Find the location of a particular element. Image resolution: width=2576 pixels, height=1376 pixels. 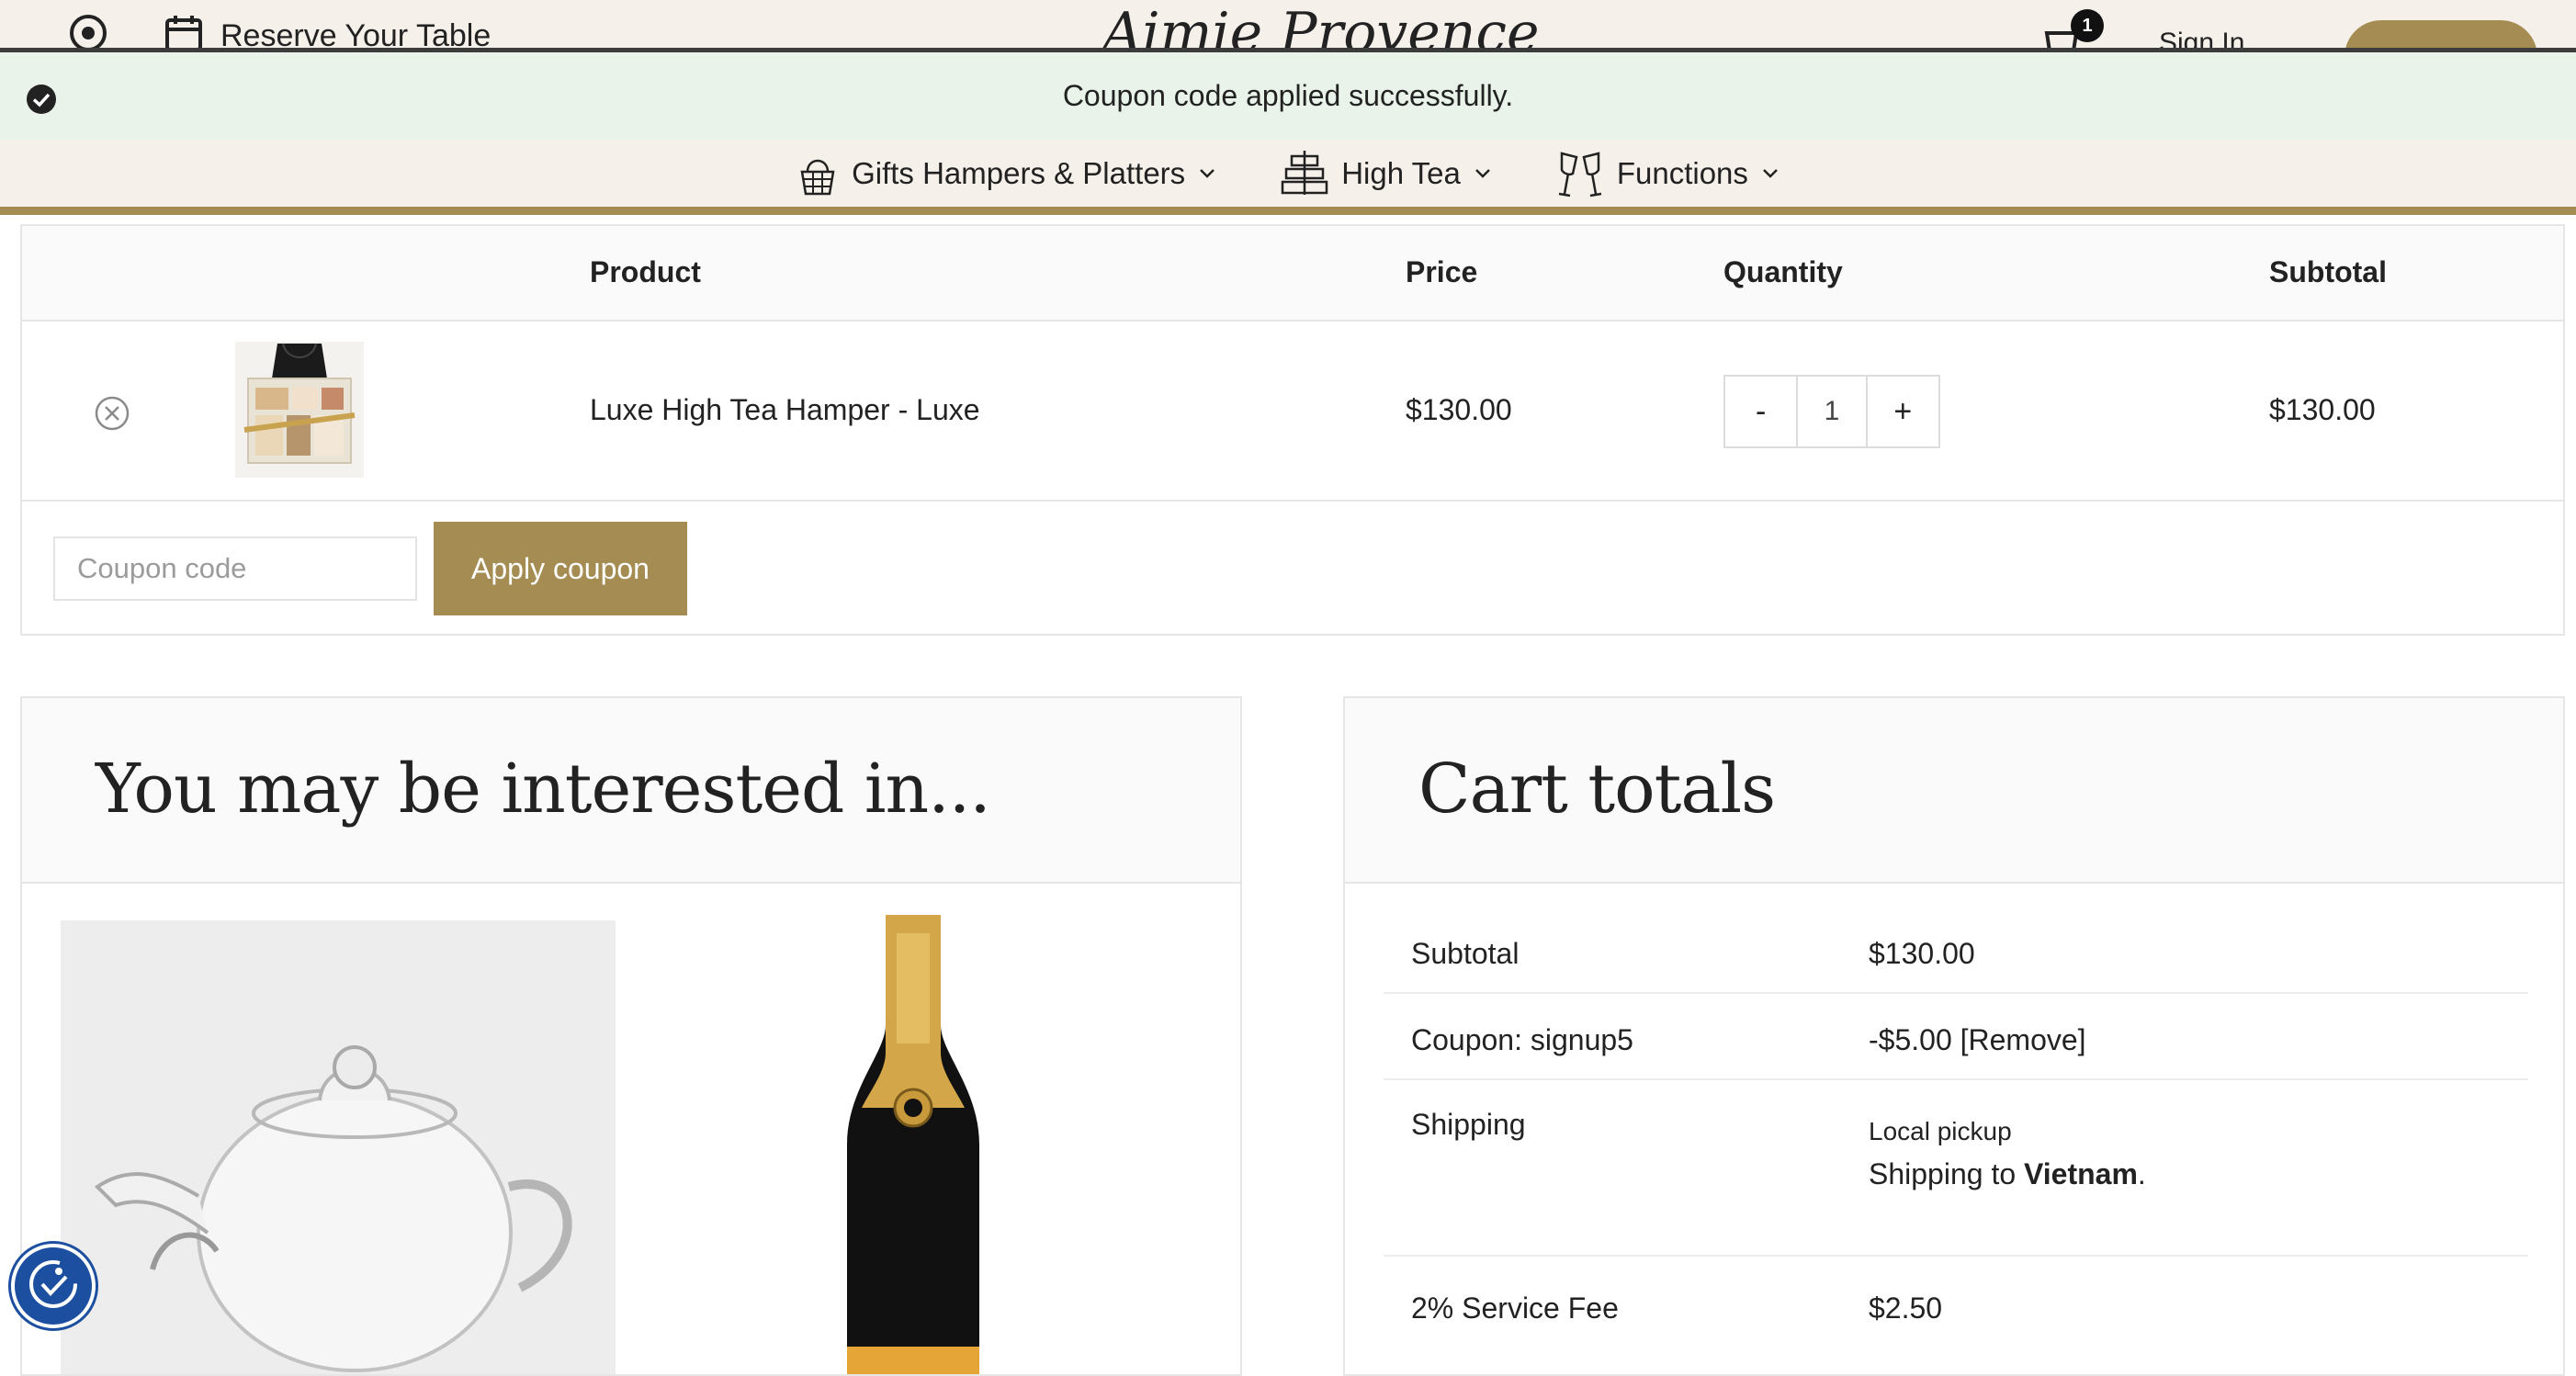

header-subtotal: Subtotal is located at coordinates (2328, 271).